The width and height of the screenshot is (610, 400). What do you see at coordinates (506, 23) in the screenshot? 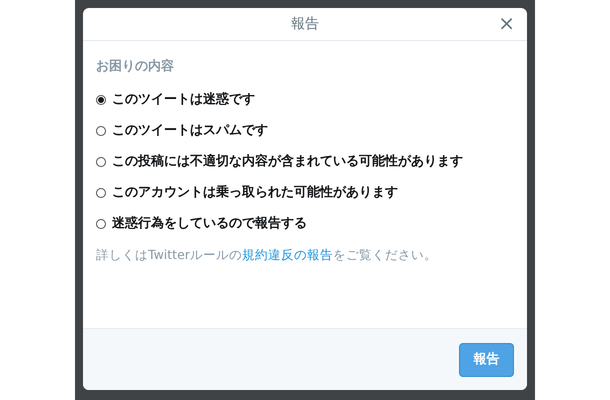
I see `close-button: ×` at bounding box center [506, 23].